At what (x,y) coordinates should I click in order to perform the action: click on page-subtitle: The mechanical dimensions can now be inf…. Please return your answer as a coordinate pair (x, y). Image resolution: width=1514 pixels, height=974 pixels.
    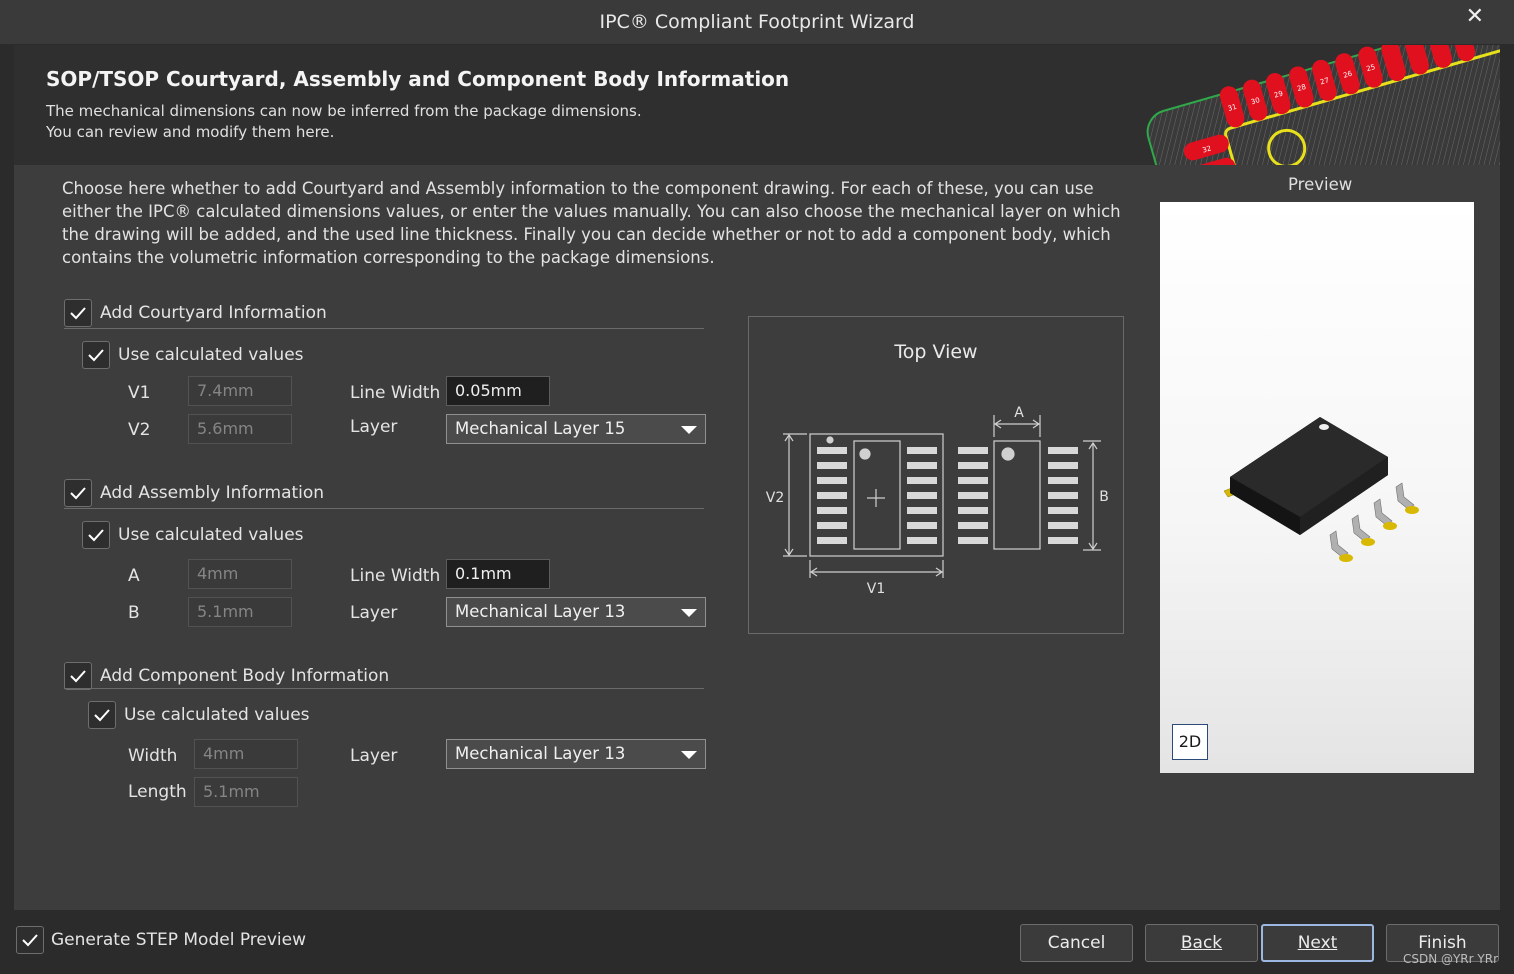
    Looking at the image, I should click on (344, 122).